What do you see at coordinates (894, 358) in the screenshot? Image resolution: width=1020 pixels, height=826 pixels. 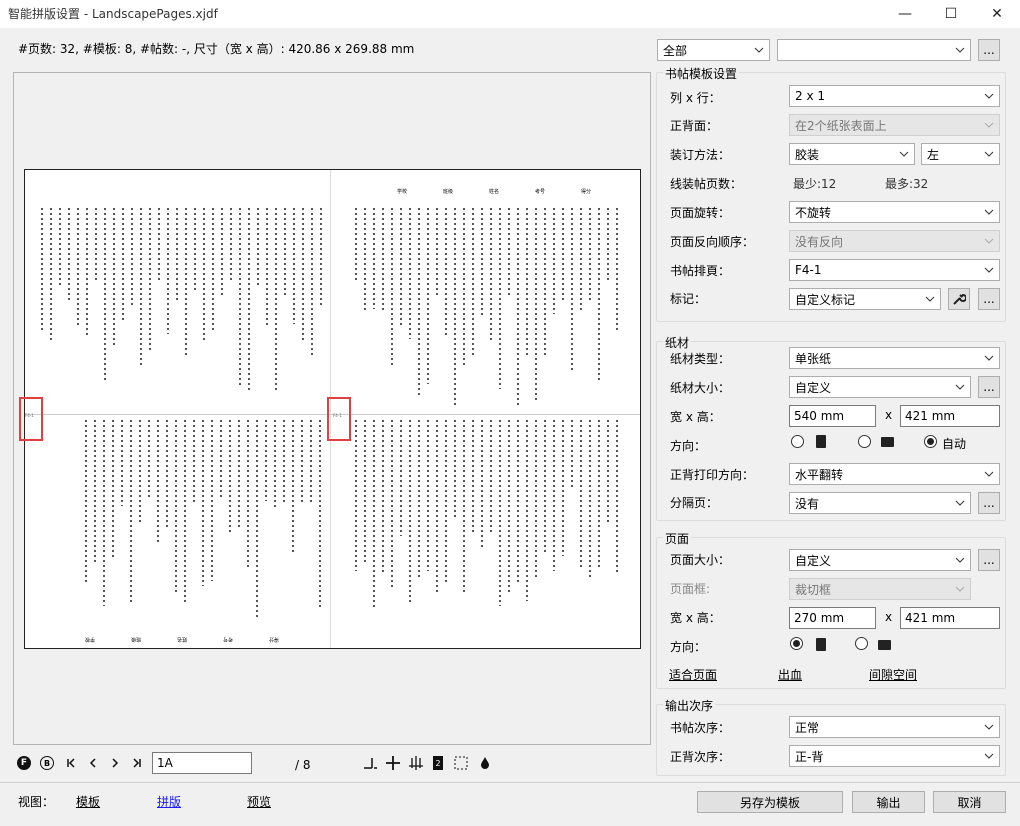 I see `paper-type-select: 单张纸` at bounding box center [894, 358].